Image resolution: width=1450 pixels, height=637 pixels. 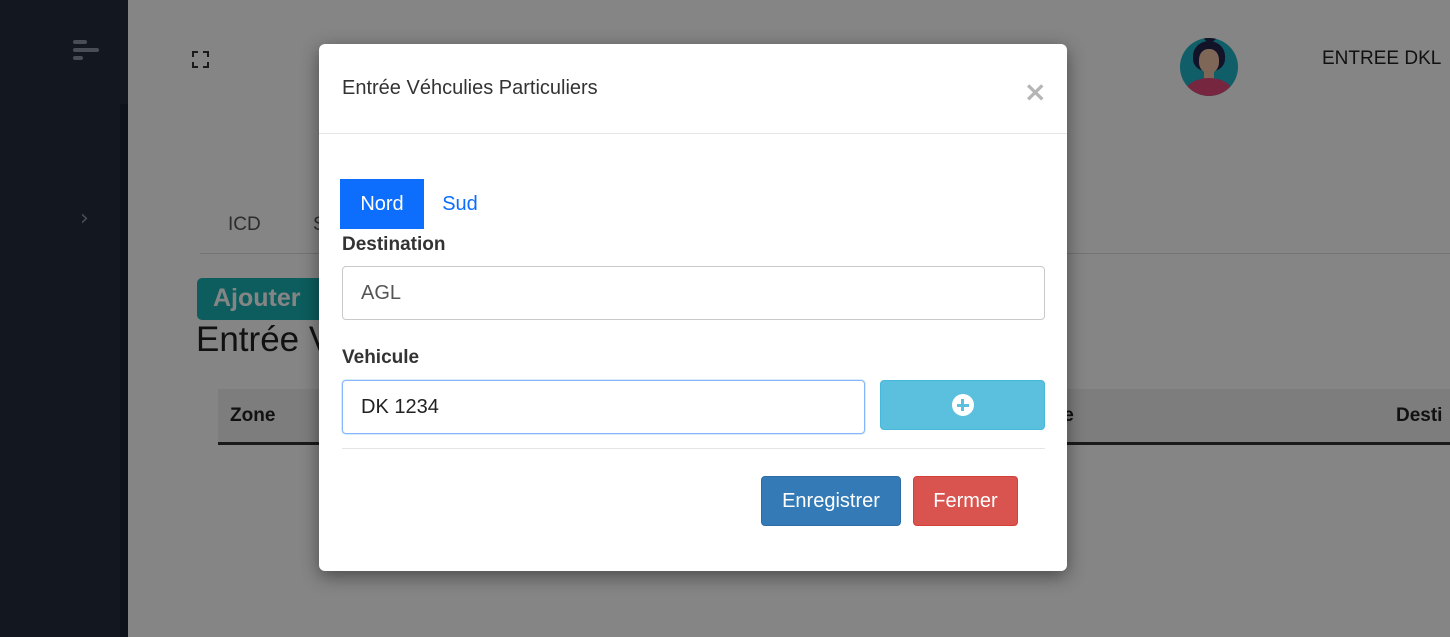 What do you see at coordinates (831, 501) in the screenshot?
I see `save-button: Enregistrer` at bounding box center [831, 501].